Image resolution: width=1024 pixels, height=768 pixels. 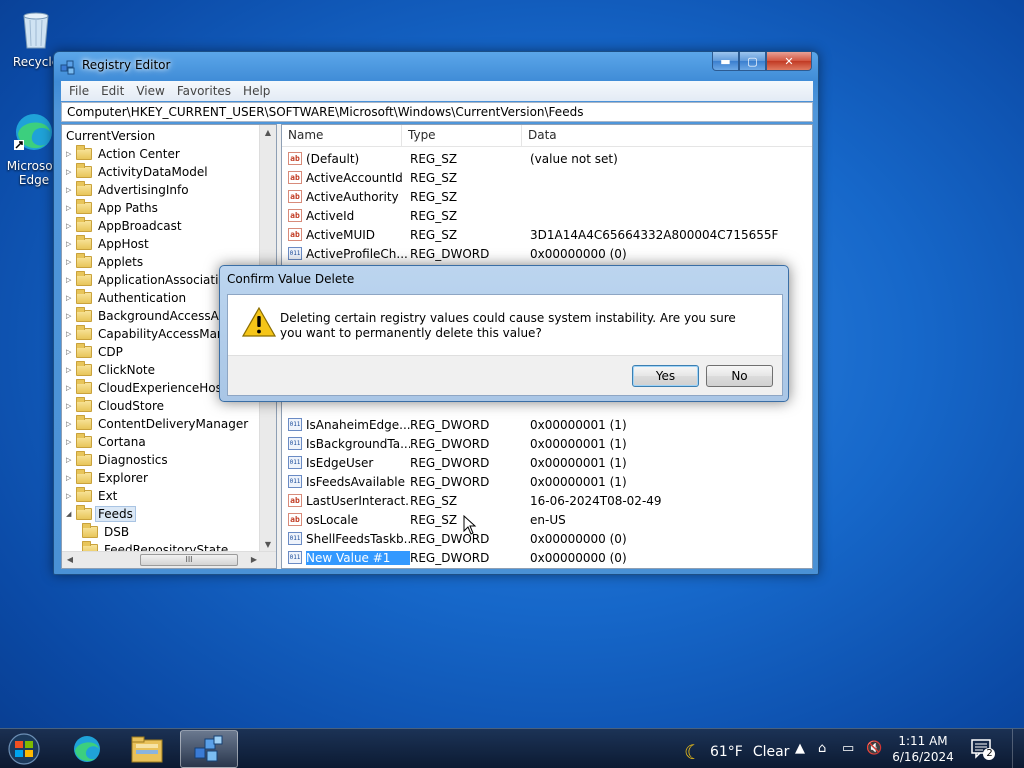 I want to click on tree-item-feeds: ◢ Feeds, so click(x=101, y=514).